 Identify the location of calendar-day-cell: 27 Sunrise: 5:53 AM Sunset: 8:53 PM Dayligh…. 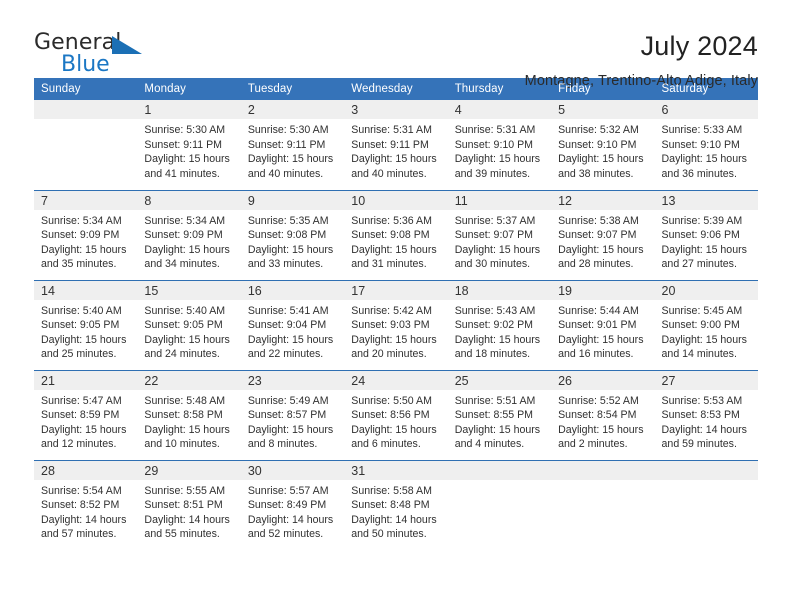
(706, 414).